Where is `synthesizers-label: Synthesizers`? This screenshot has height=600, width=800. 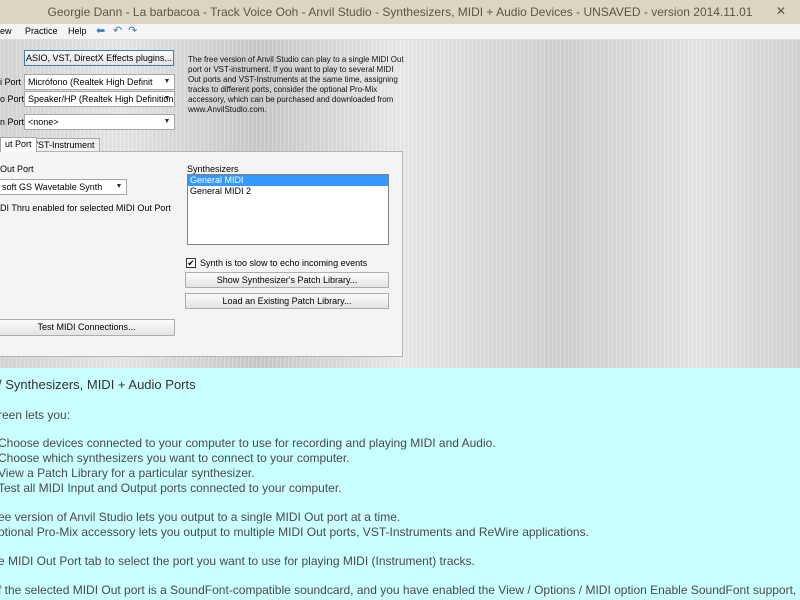
synthesizers-label: Synthesizers is located at coordinates (213, 169).